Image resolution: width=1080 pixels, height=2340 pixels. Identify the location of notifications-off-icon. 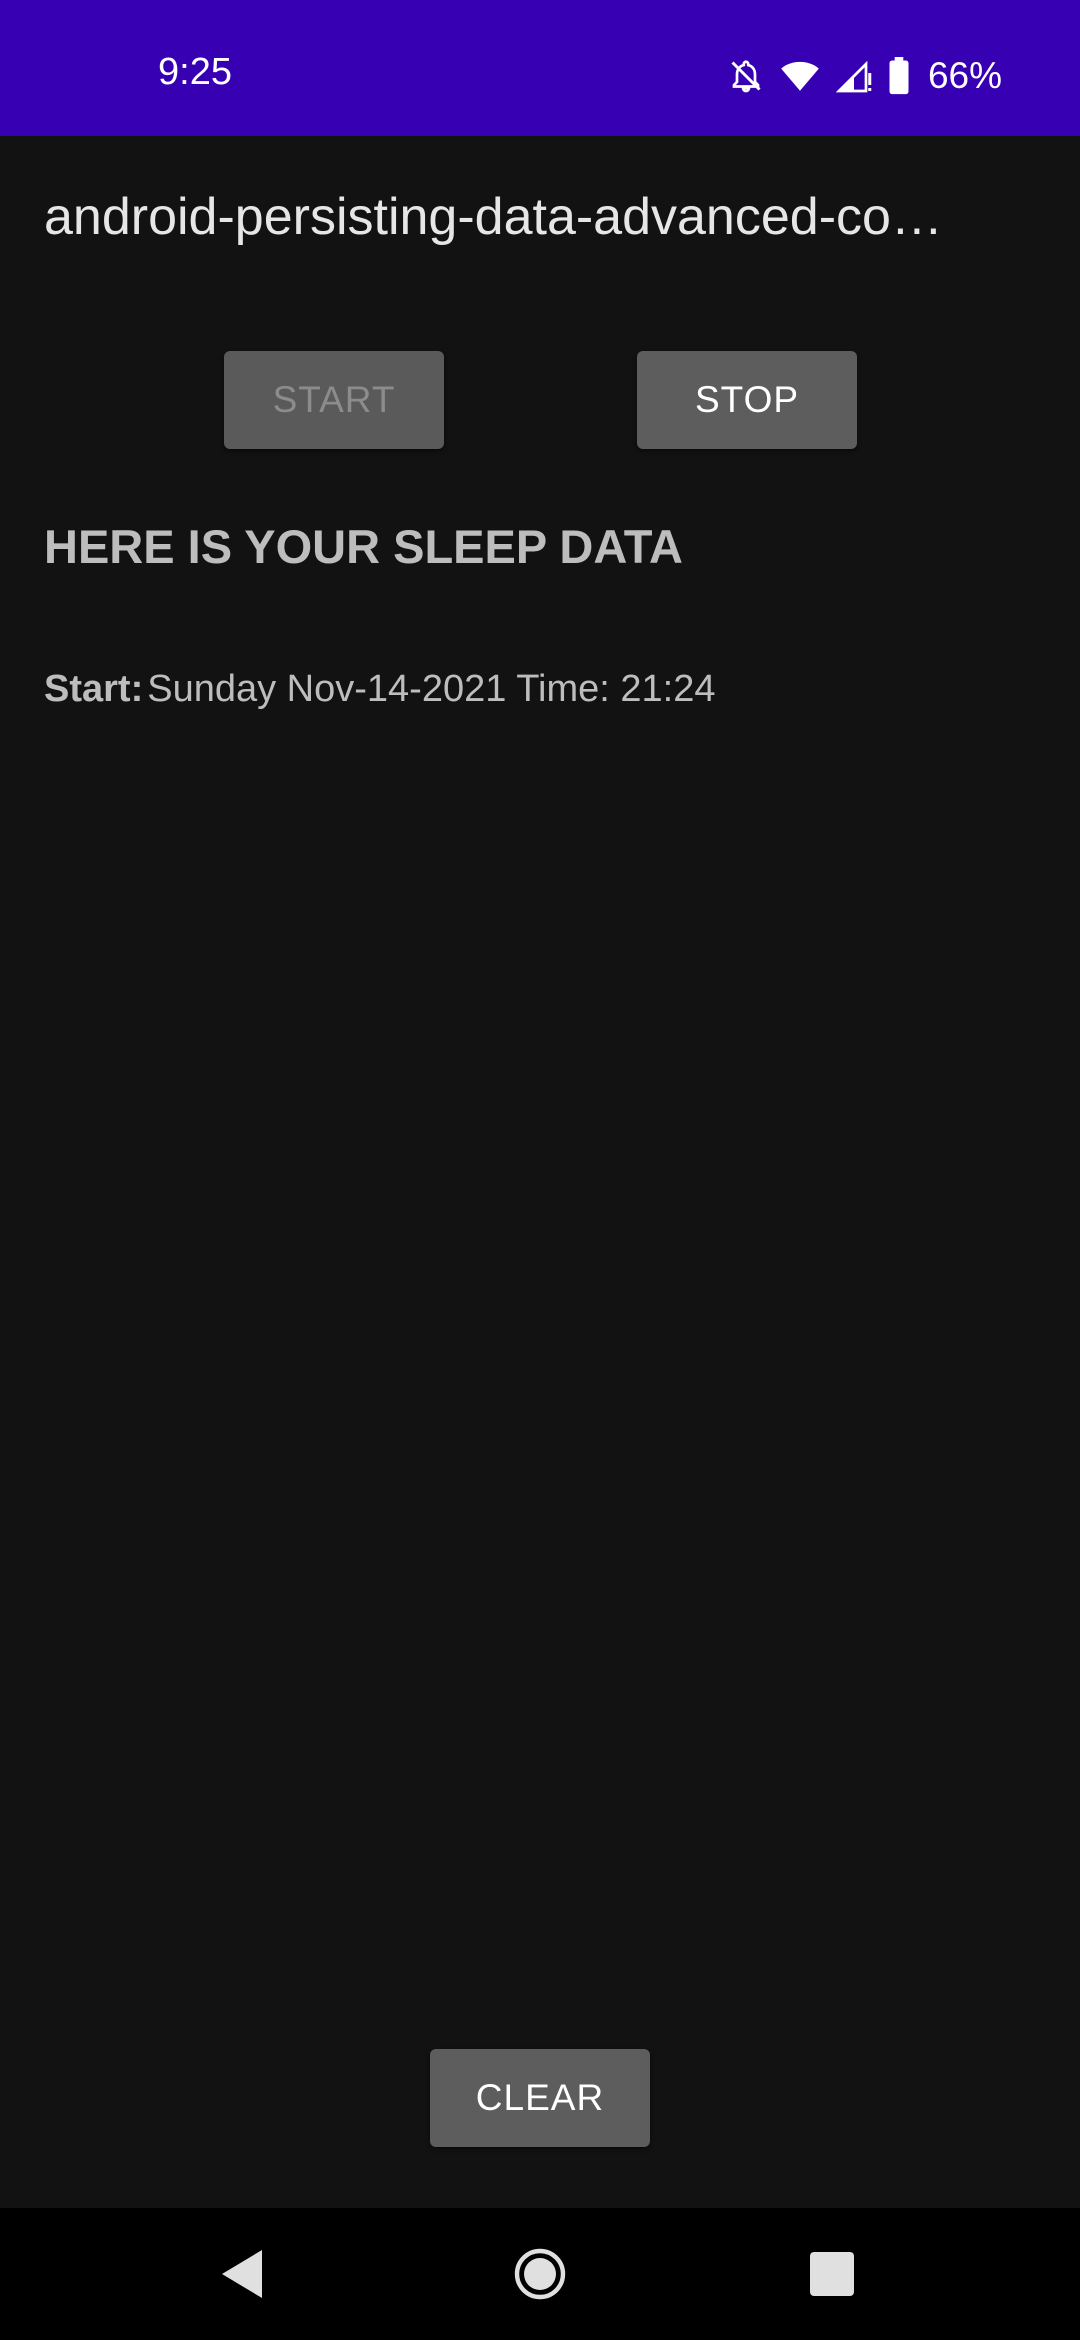
(746, 76).